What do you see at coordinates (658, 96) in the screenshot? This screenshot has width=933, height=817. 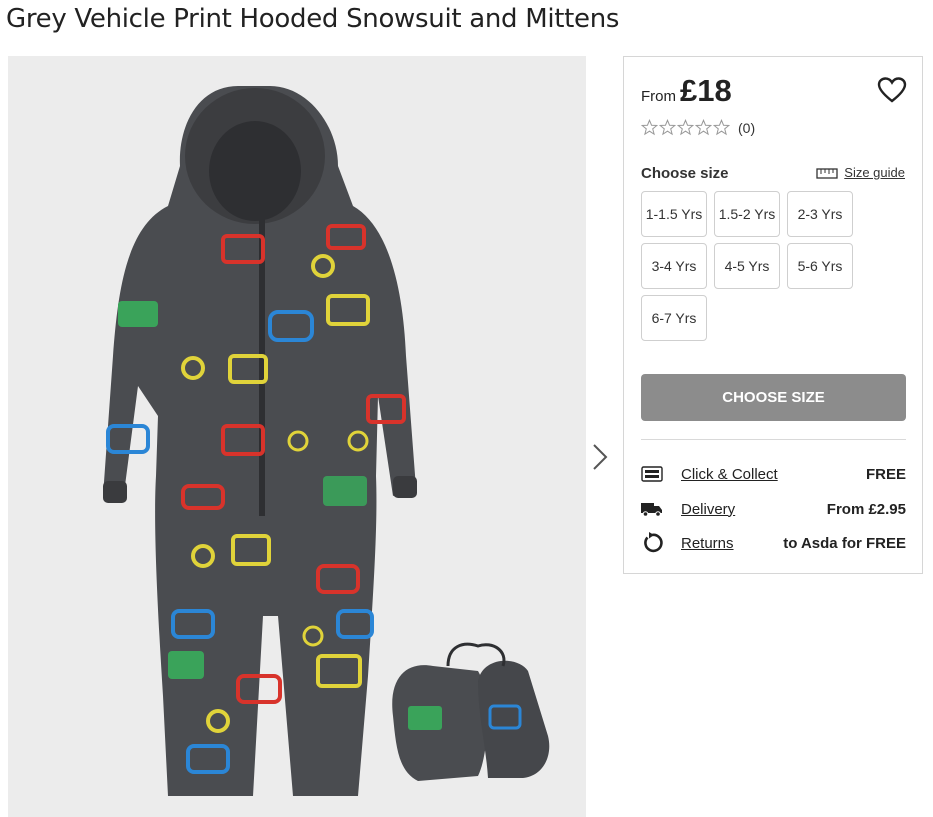 I see `price-prefix: From` at bounding box center [658, 96].